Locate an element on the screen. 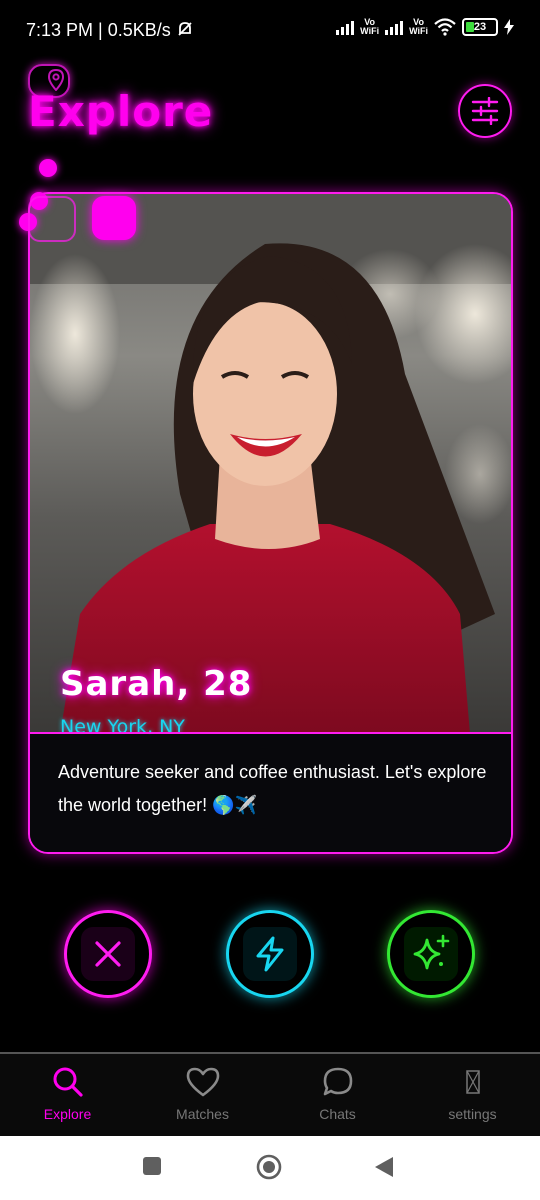  battery-level: 23 is located at coordinates (480, 27).